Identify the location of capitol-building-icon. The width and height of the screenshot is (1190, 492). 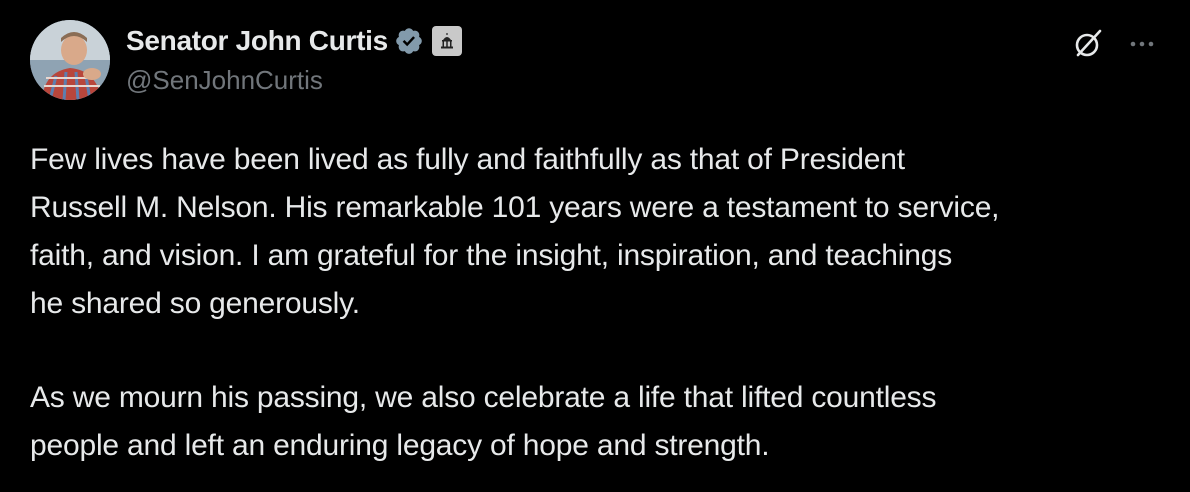
(446, 41).